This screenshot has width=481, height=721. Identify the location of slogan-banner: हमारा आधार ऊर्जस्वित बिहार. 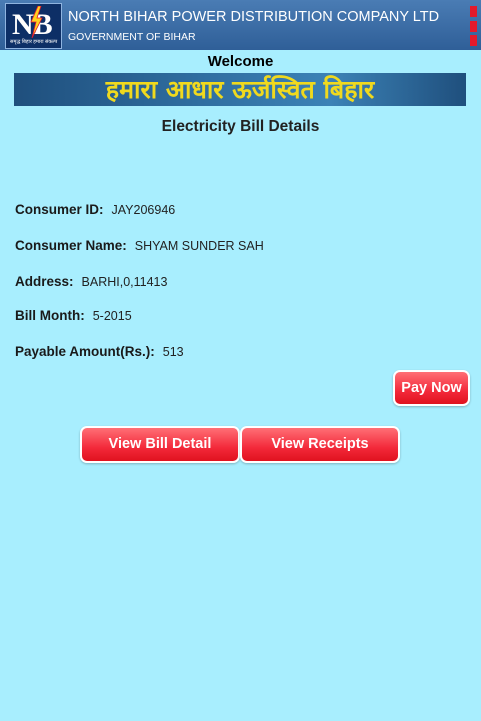
(240, 89).